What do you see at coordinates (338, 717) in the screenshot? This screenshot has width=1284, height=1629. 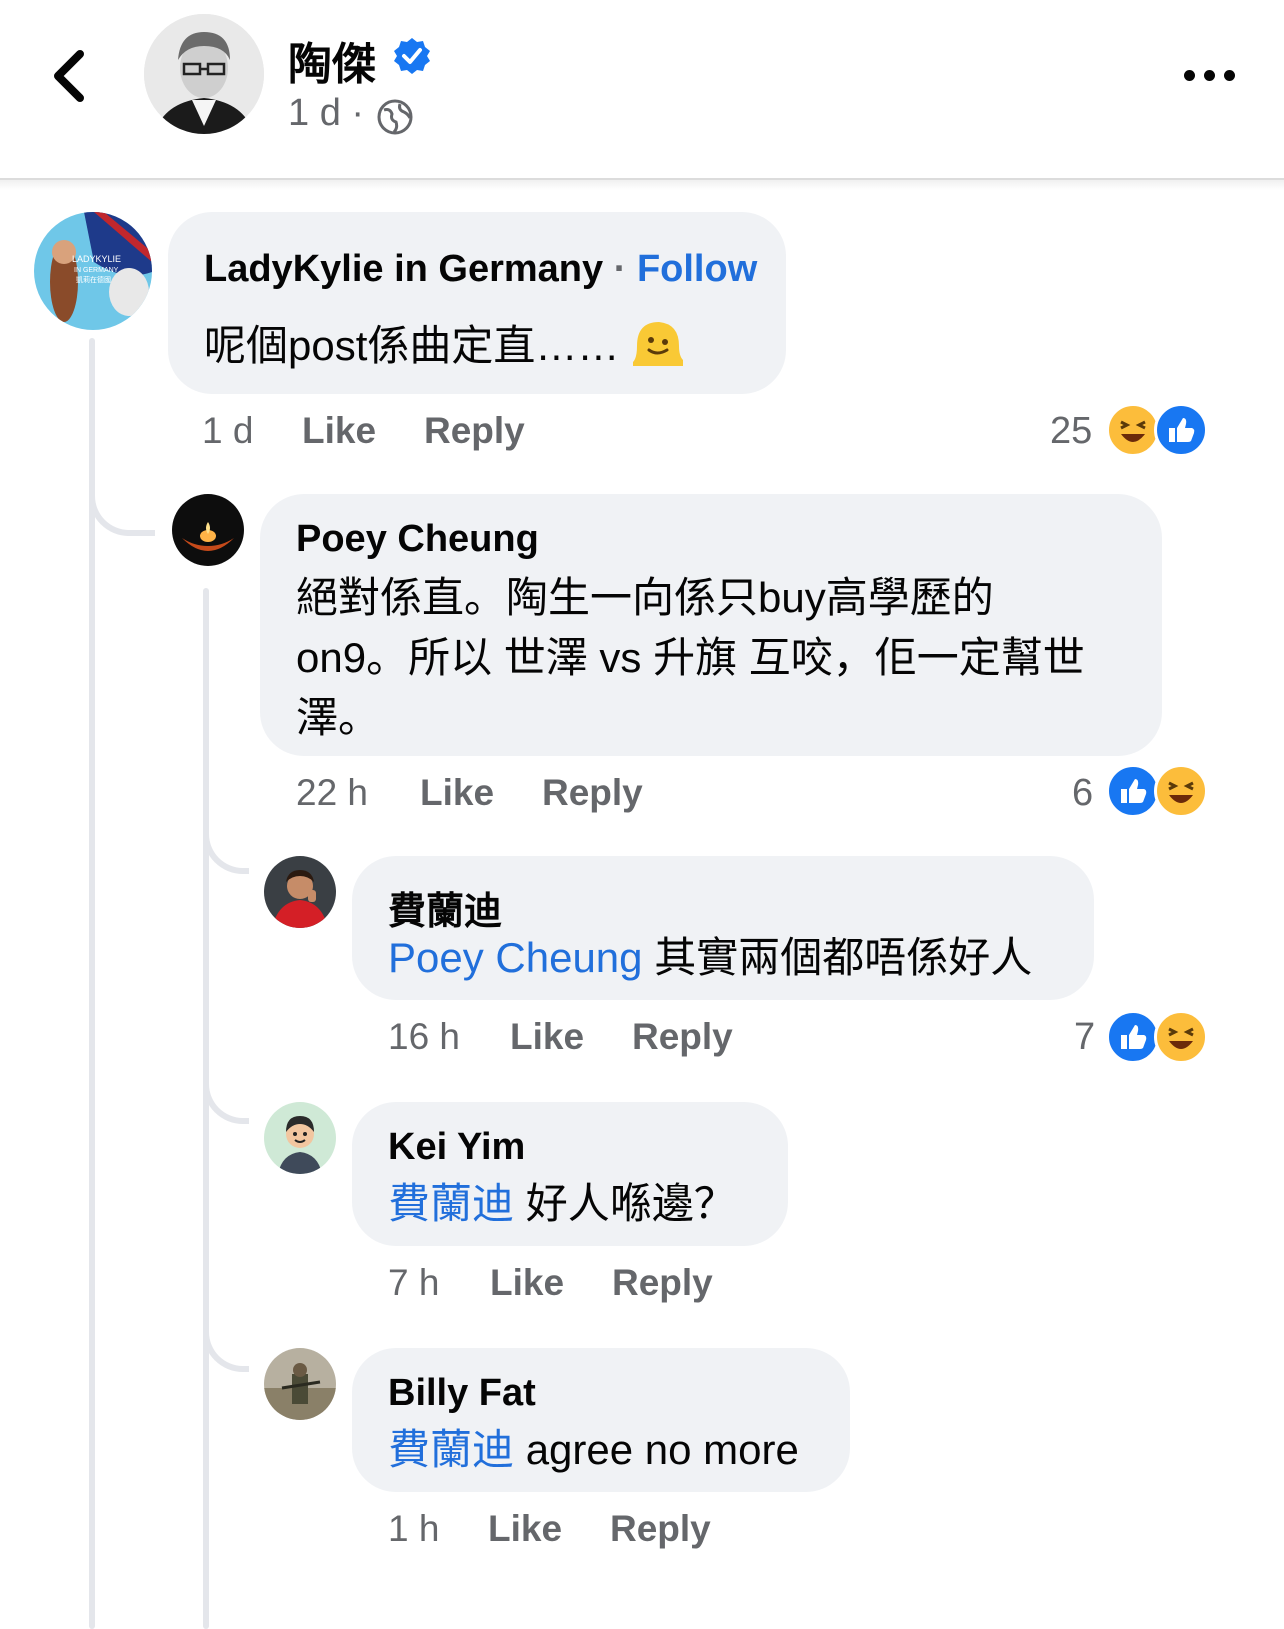 I see `comment-line: 澤。` at bounding box center [338, 717].